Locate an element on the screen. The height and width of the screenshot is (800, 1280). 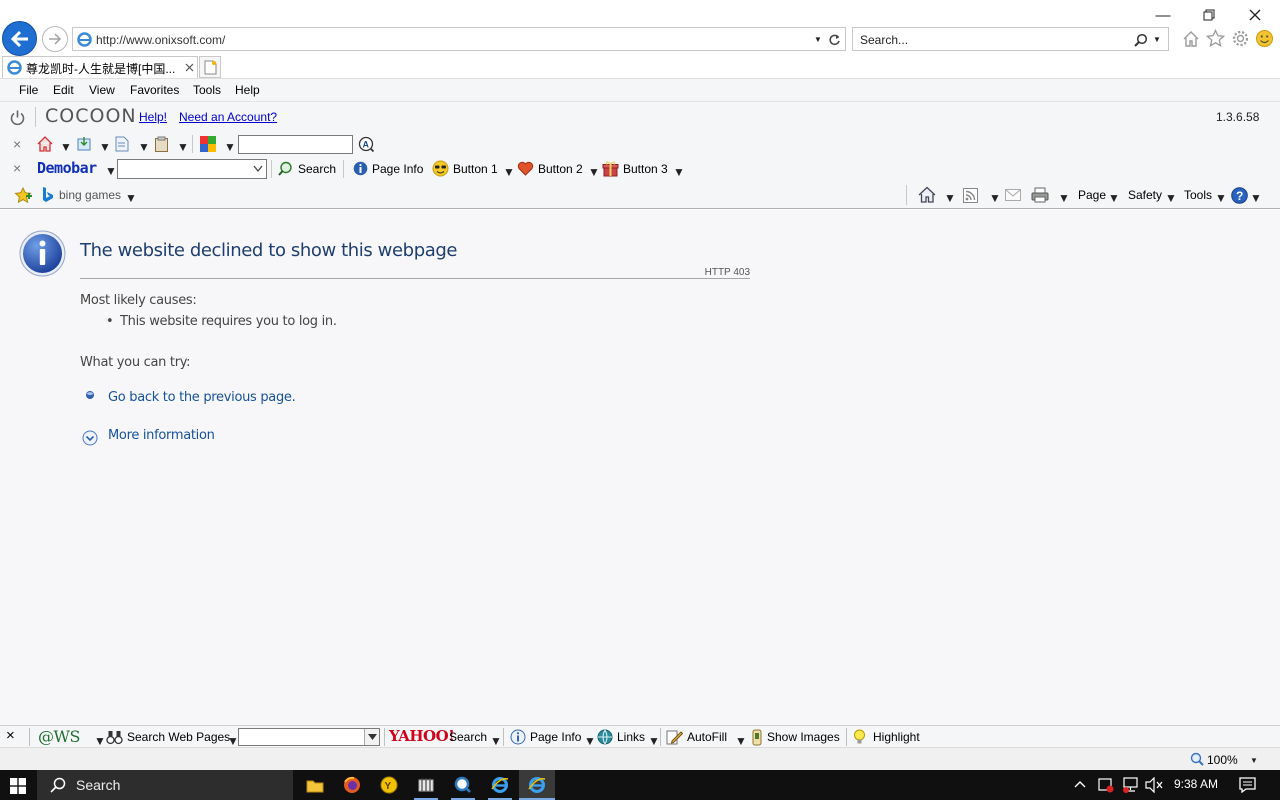
gift-icon is located at coordinates (610, 168).